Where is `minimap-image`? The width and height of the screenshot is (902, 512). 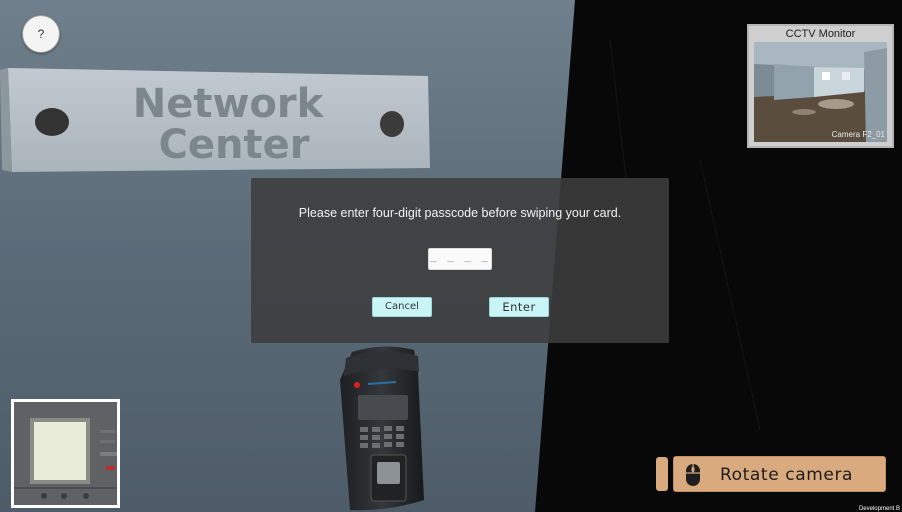 minimap-image is located at coordinates (65, 453).